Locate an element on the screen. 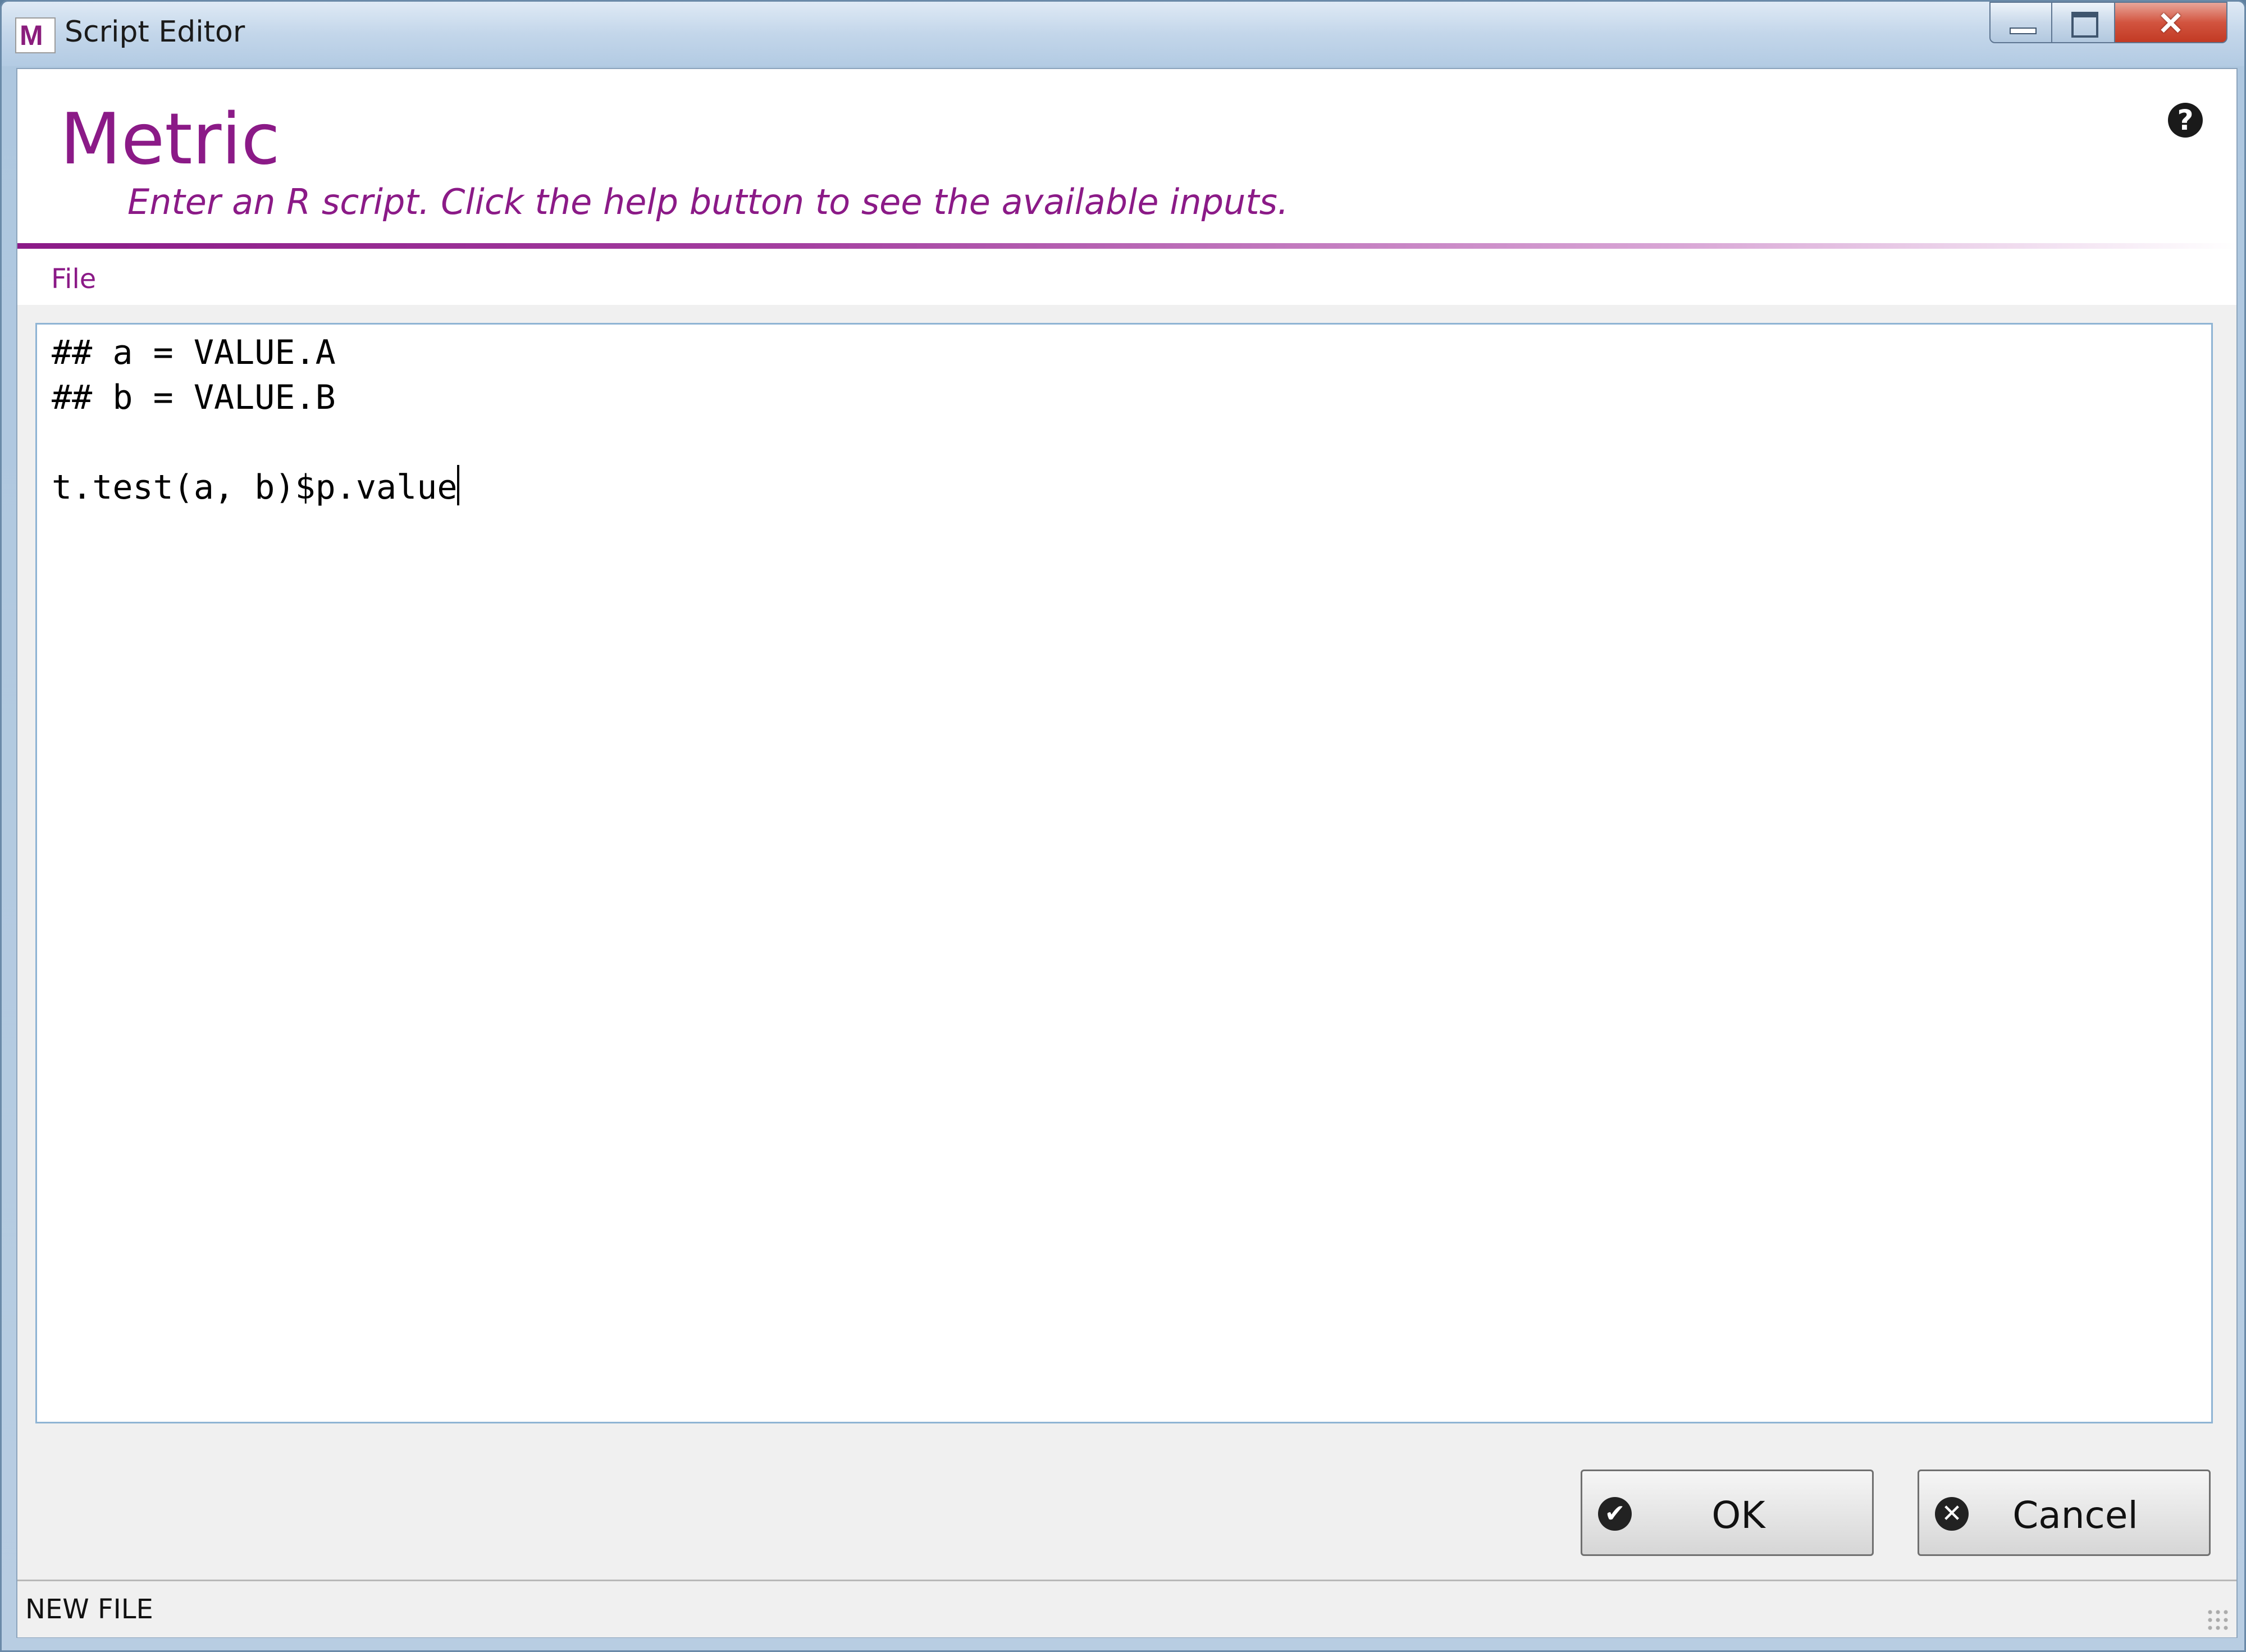 The image size is (2246, 1652). window-title: Script Editor is located at coordinates (155, 32).